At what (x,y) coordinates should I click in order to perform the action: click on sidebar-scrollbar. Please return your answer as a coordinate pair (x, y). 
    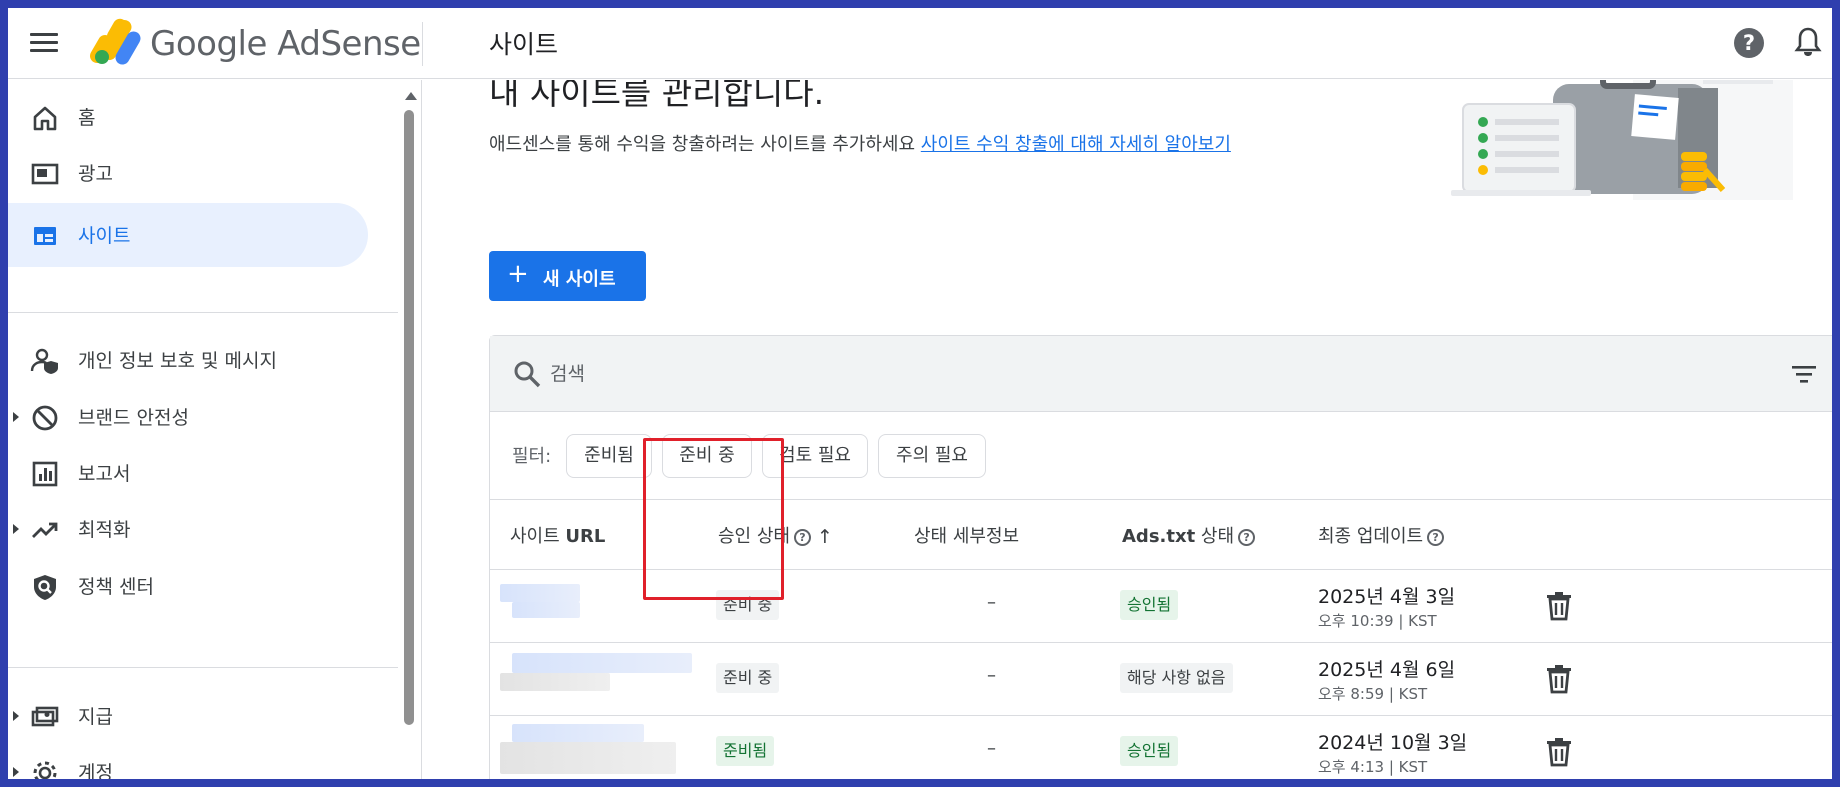
    Looking at the image, I should click on (409, 433).